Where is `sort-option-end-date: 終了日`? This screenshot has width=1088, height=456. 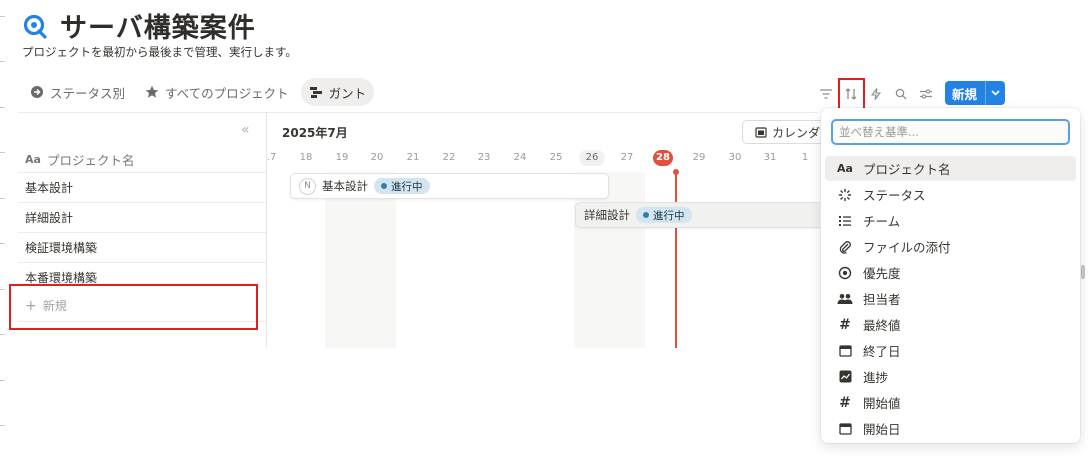
sort-option-end-date: 終了日 is located at coordinates (950, 350).